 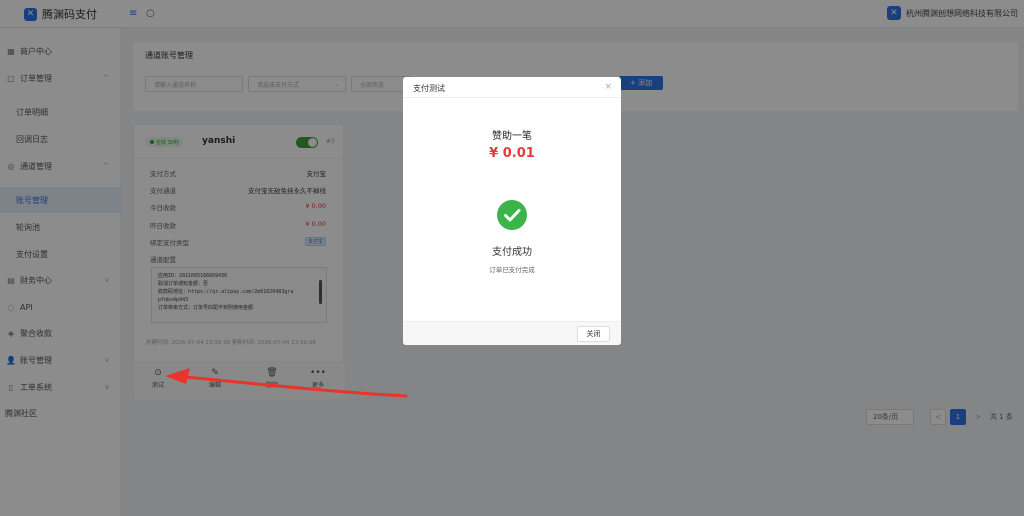 What do you see at coordinates (593, 334) in the screenshot?
I see `close-button: 关闭` at bounding box center [593, 334].